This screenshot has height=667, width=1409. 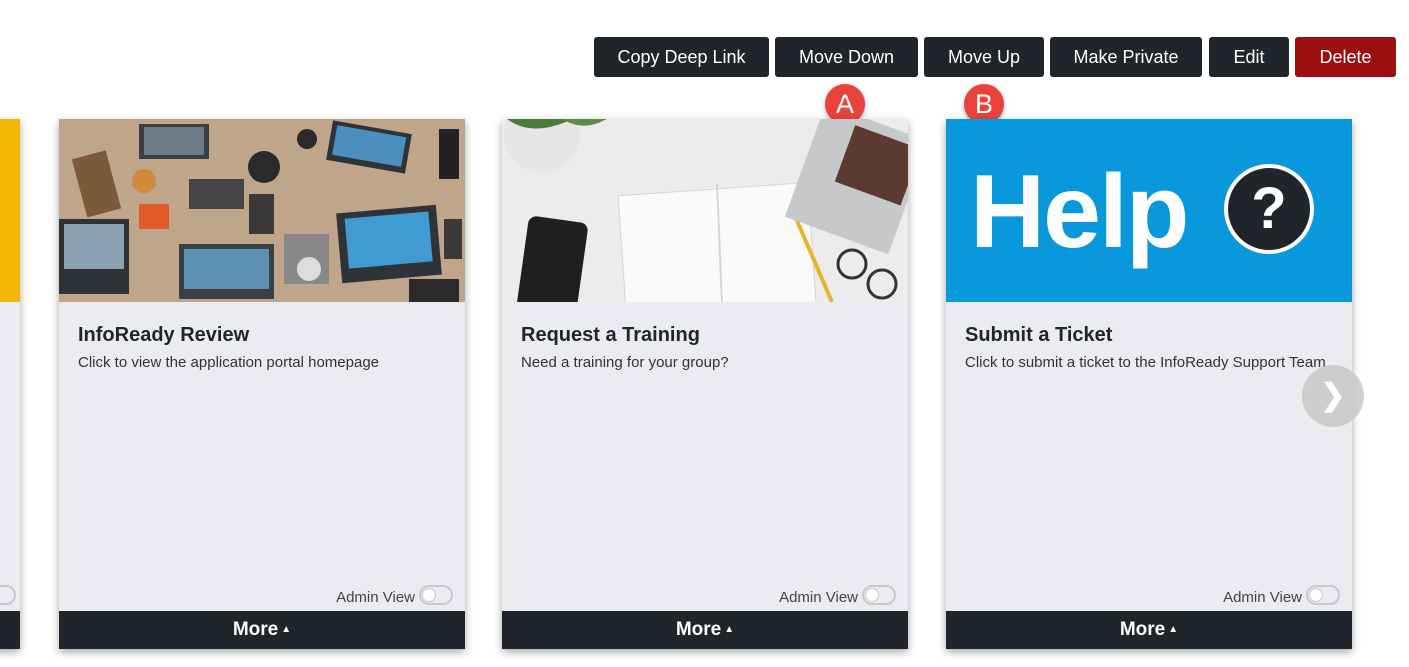 What do you see at coordinates (681, 57) in the screenshot?
I see `copy-deep-link-button: Copy Deep Link` at bounding box center [681, 57].